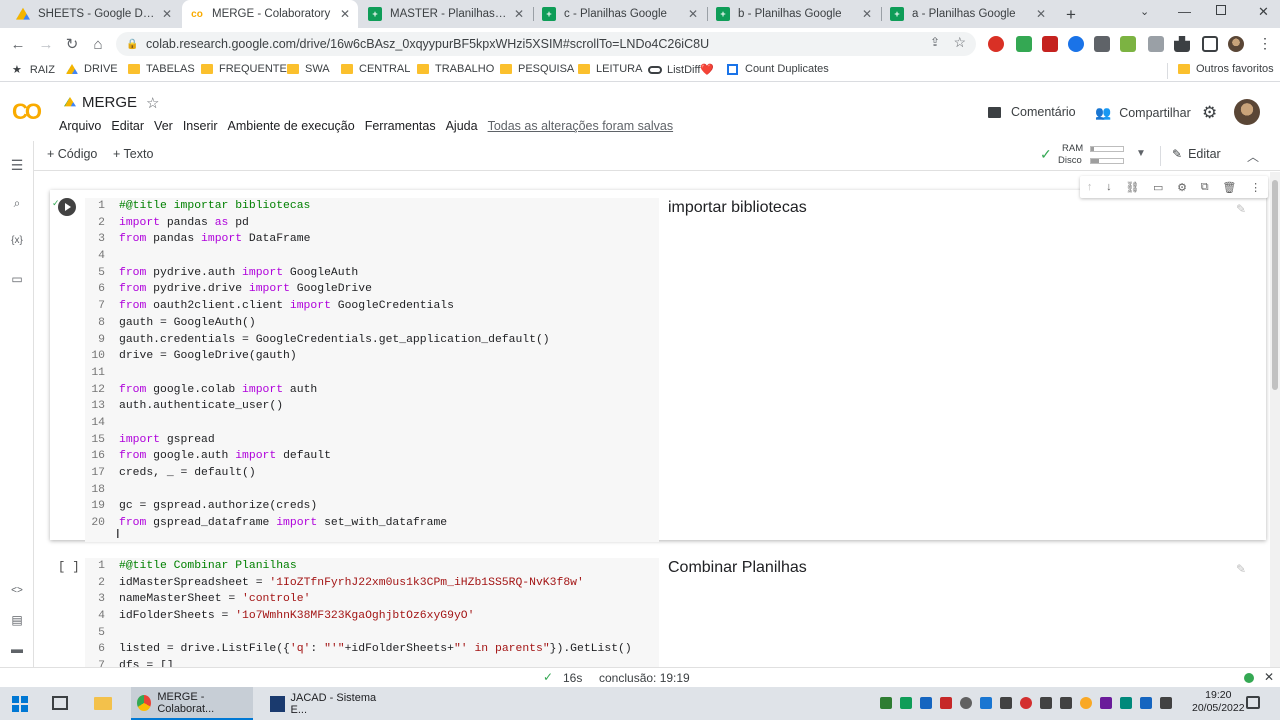  Describe the element at coordinates (1210, 44) in the screenshot. I see `side-panel-icon` at that location.